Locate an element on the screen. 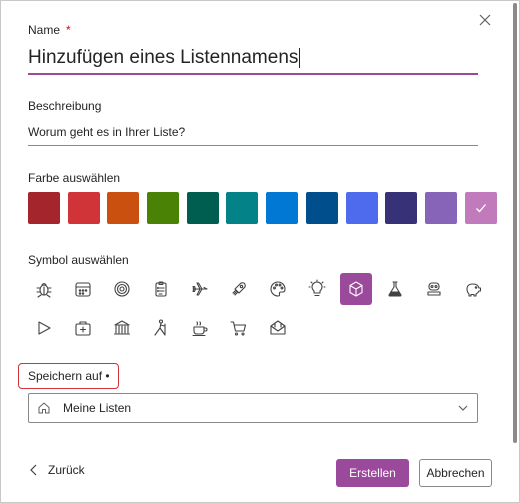  checkmark-icon is located at coordinates (480, 208).